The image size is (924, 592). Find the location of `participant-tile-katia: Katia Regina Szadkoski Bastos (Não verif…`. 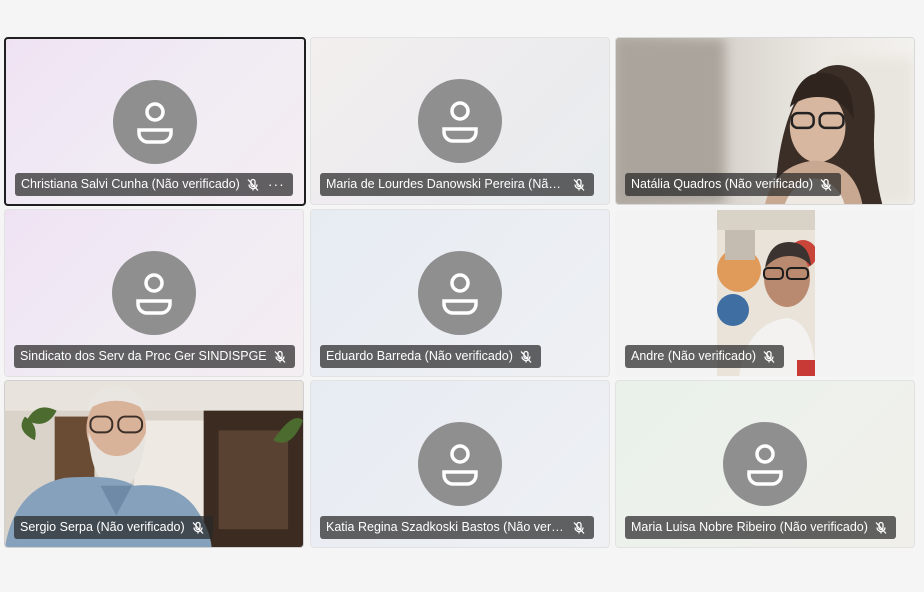

participant-tile-katia: Katia Regina Szadkoski Bastos (Não verif… is located at coordinates (460, 464).